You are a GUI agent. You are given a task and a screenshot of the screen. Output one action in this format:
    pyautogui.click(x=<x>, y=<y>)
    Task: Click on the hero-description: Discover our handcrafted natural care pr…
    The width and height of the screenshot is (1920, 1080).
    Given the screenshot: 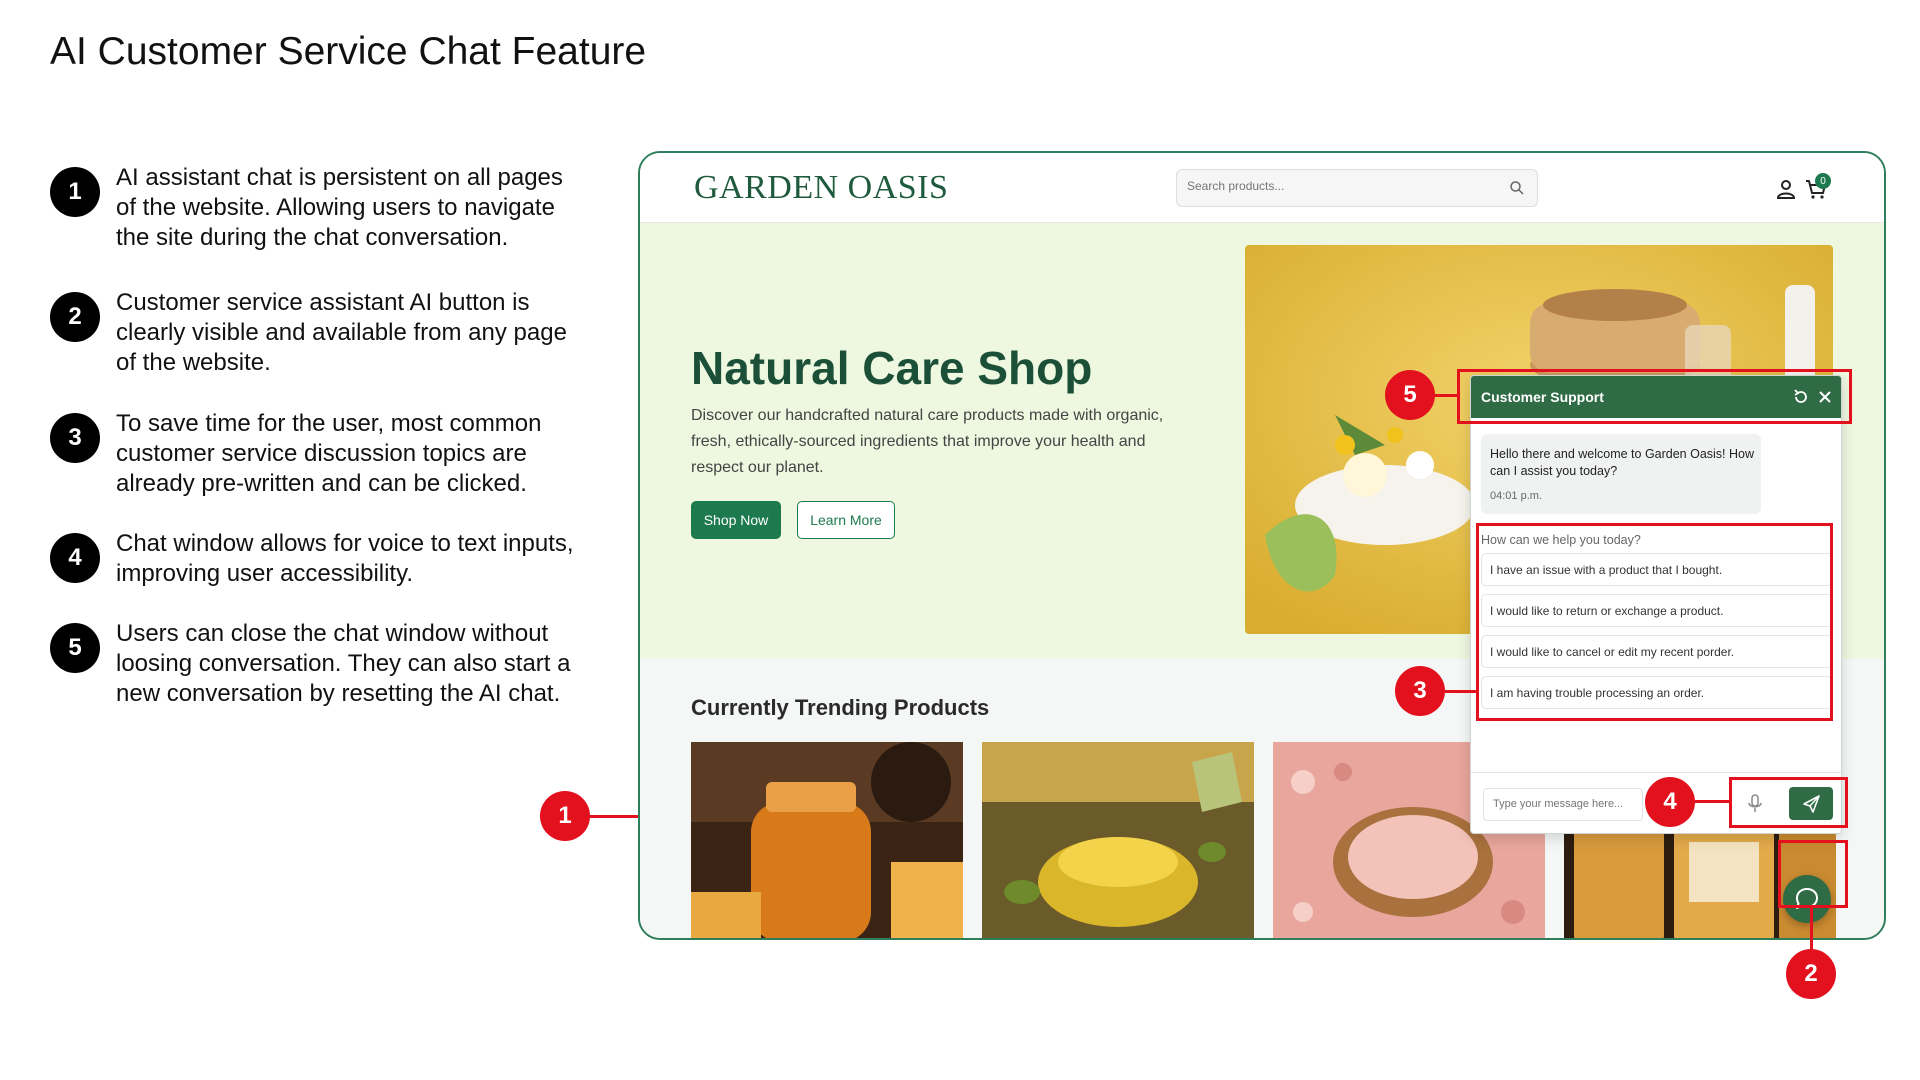 What is the action you would take?
    pyautogui.click(x=927, y=441)
    